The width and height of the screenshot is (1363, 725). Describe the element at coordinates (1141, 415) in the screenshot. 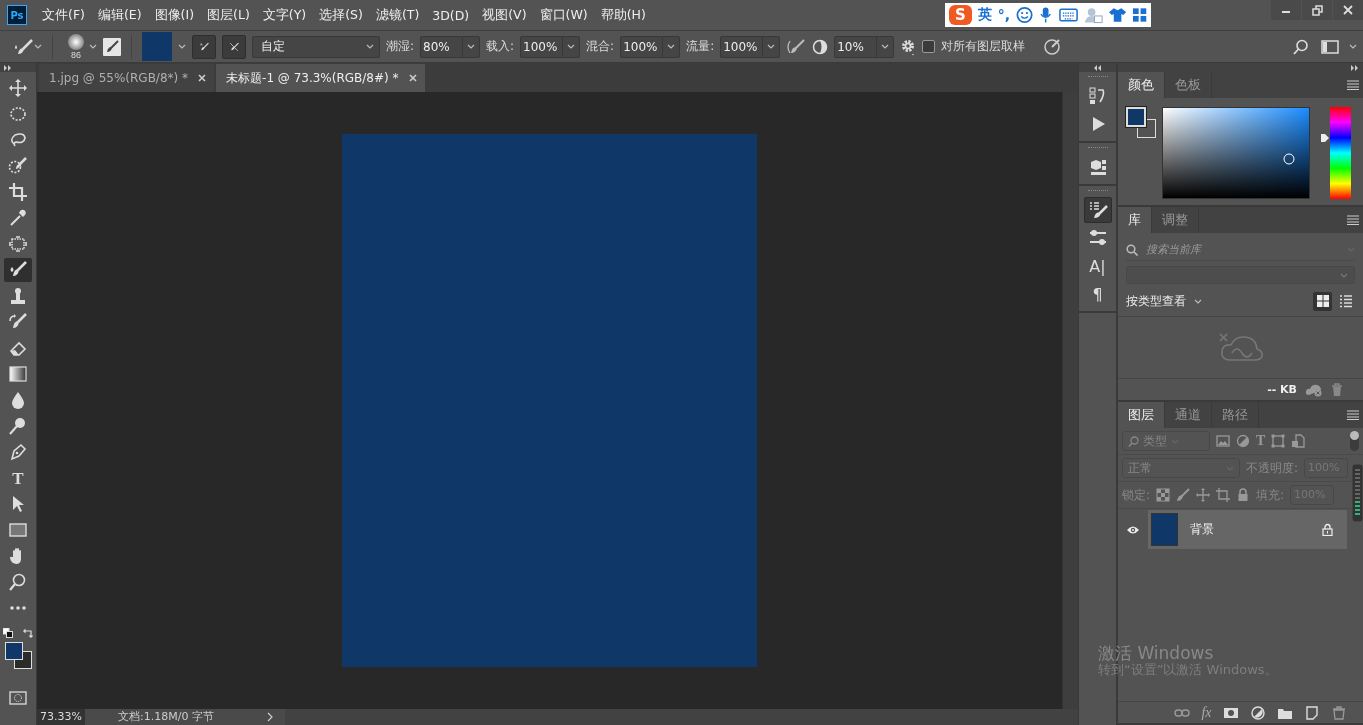

I see `panel-tab: 图层` at that location.